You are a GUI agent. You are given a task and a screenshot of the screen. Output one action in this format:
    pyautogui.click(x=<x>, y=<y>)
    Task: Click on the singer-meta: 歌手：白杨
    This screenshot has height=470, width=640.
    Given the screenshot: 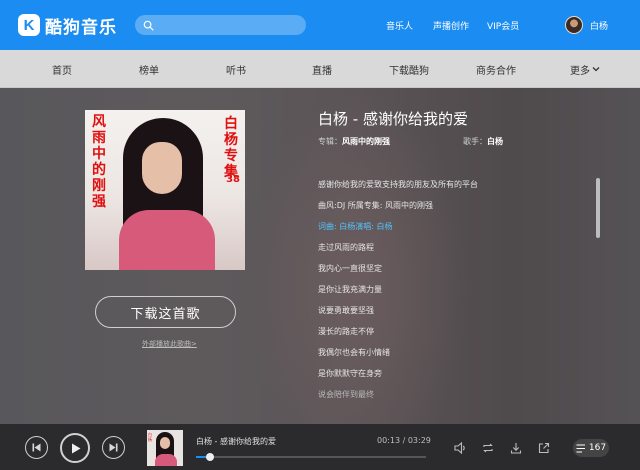 What is the action you would take?
    pyautogui.click(x=483, y=141)
    